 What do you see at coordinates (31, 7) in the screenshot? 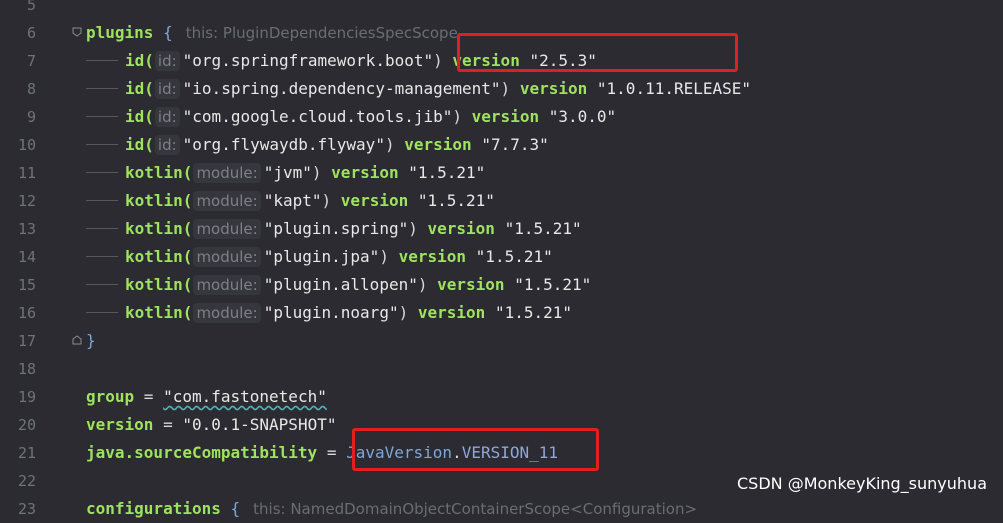
I see `line-number: 5` at bounding box center [31, 7].